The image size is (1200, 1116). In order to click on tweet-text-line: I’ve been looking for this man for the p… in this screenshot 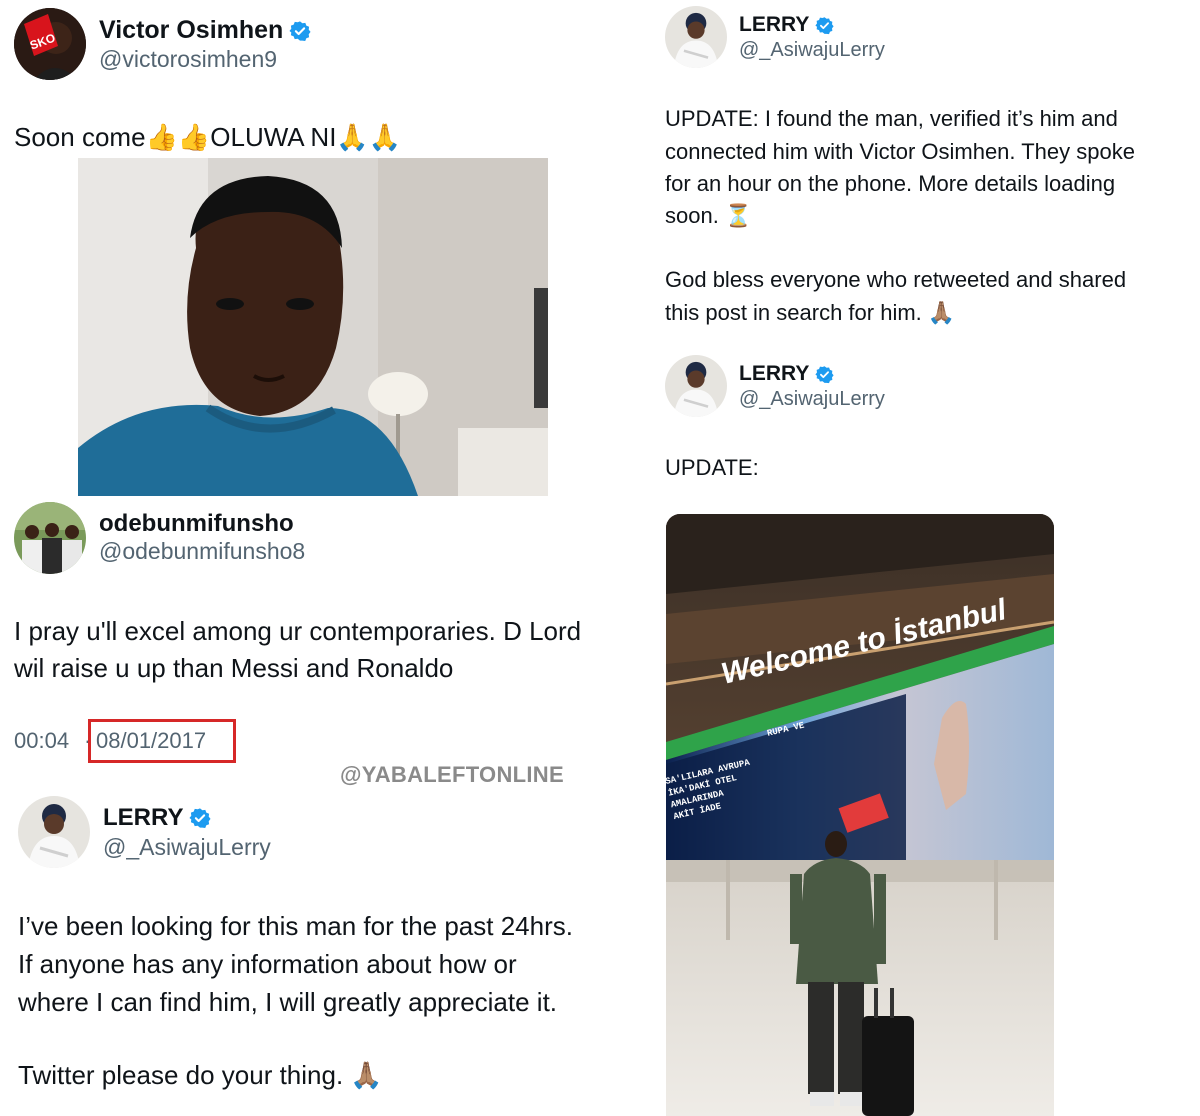, I will do `click(295, 926)`.